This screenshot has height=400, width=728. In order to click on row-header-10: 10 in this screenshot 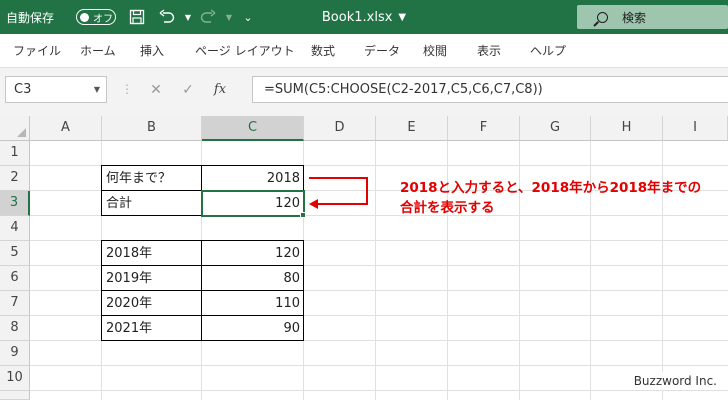, I will do `click(15, 378)`.